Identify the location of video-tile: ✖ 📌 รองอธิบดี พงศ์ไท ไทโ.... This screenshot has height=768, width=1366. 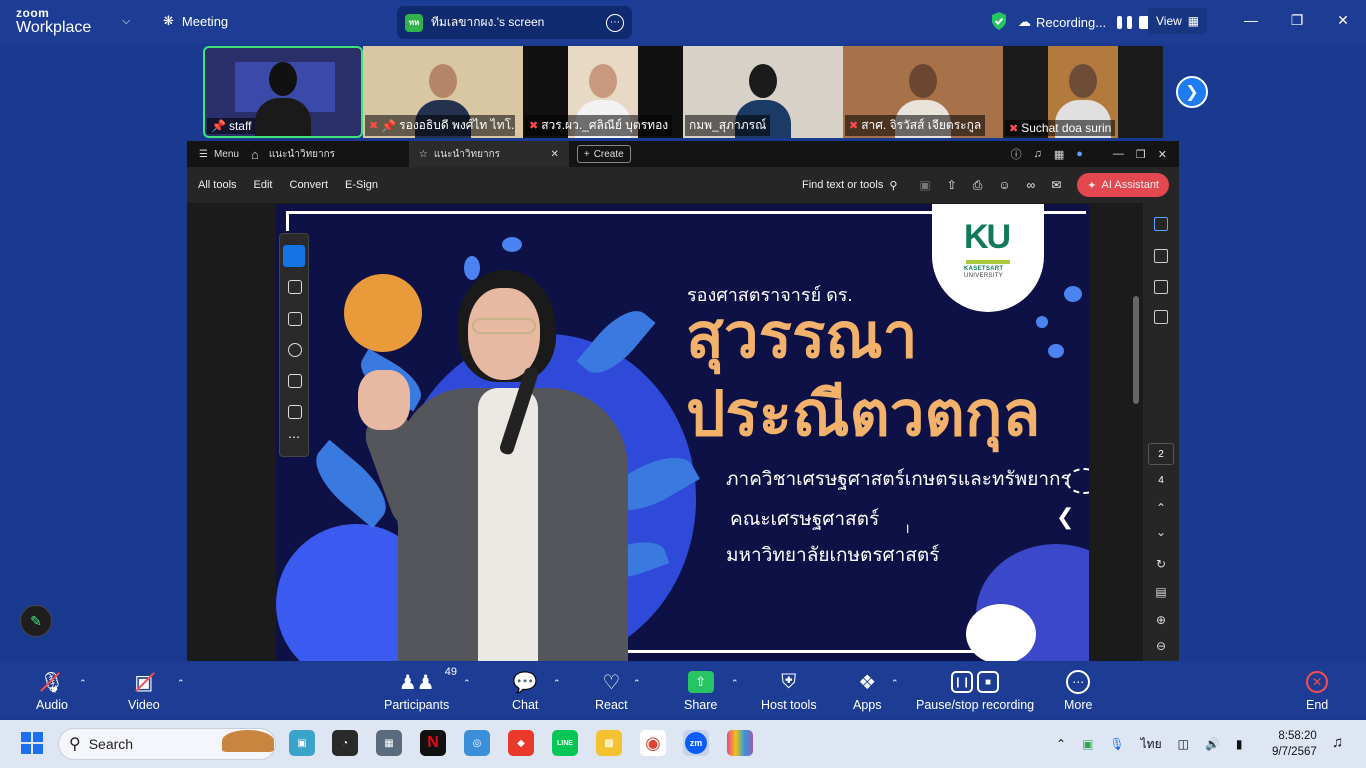
(443, 92).